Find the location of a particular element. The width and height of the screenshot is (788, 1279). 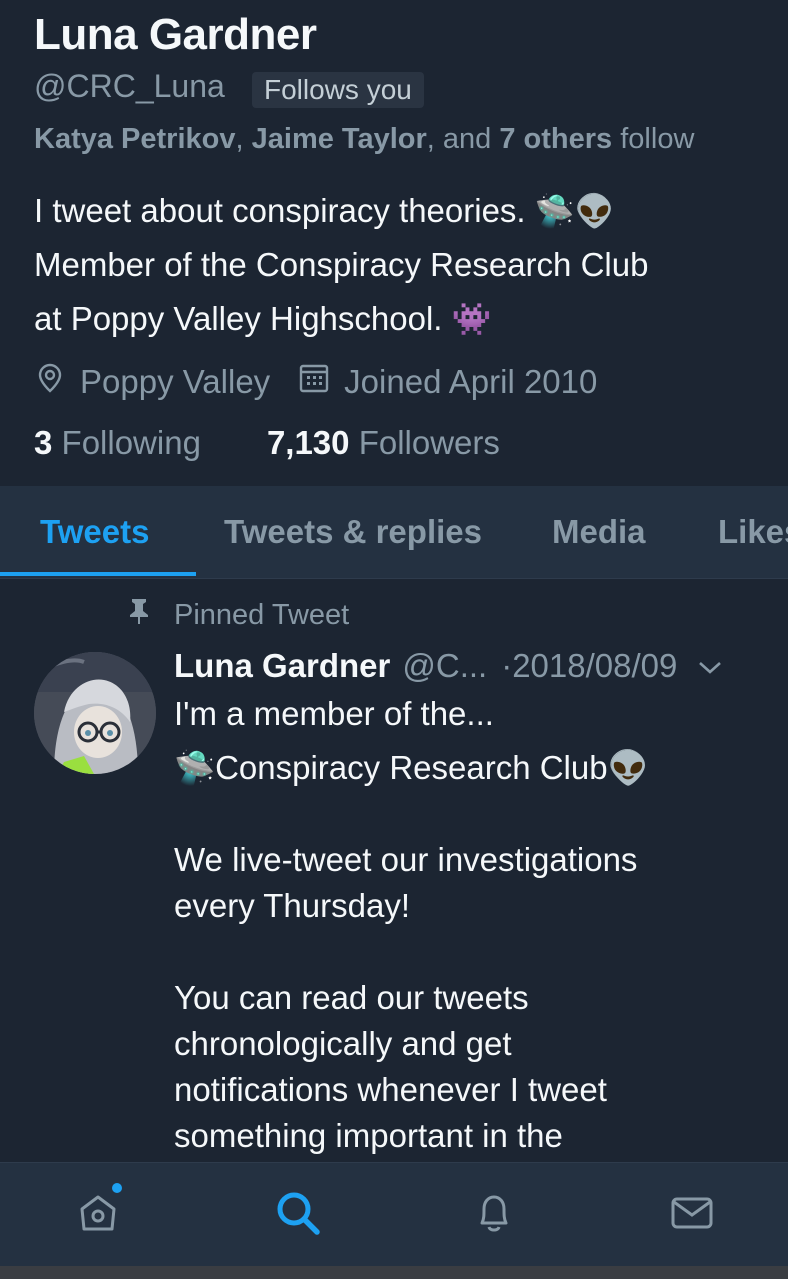

profile-meta: Poppy Valley Joined April 2010 is located at coordinates (315, 382).